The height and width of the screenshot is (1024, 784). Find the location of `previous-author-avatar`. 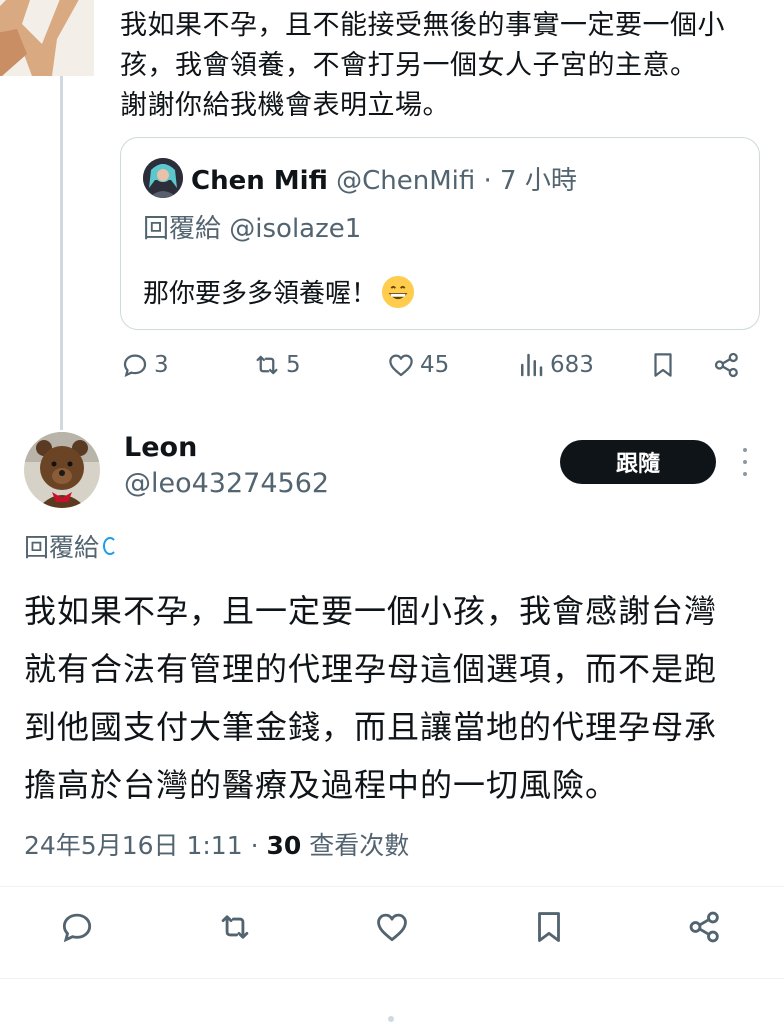

previous-author-avatar is located at coordinates (47, 38).